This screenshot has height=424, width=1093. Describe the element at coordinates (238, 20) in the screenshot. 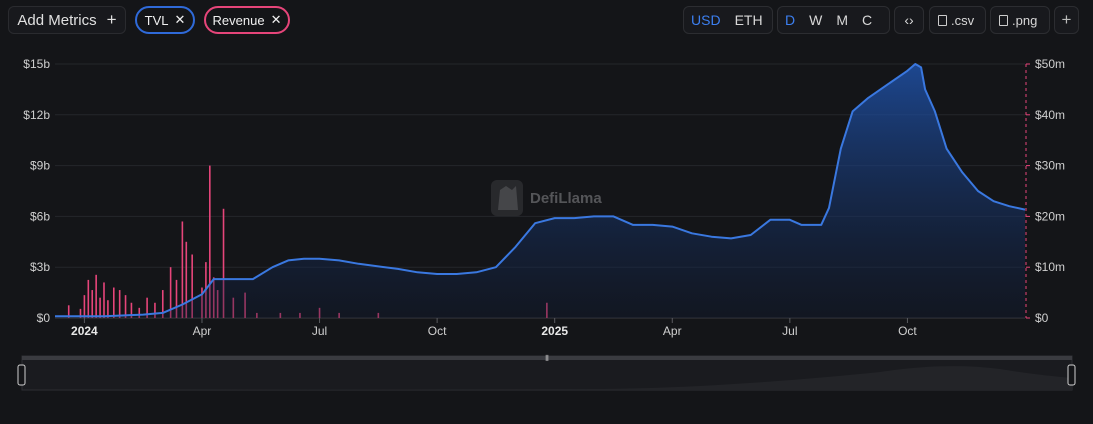

I see `metric-chip-label: Revenue` at that location.